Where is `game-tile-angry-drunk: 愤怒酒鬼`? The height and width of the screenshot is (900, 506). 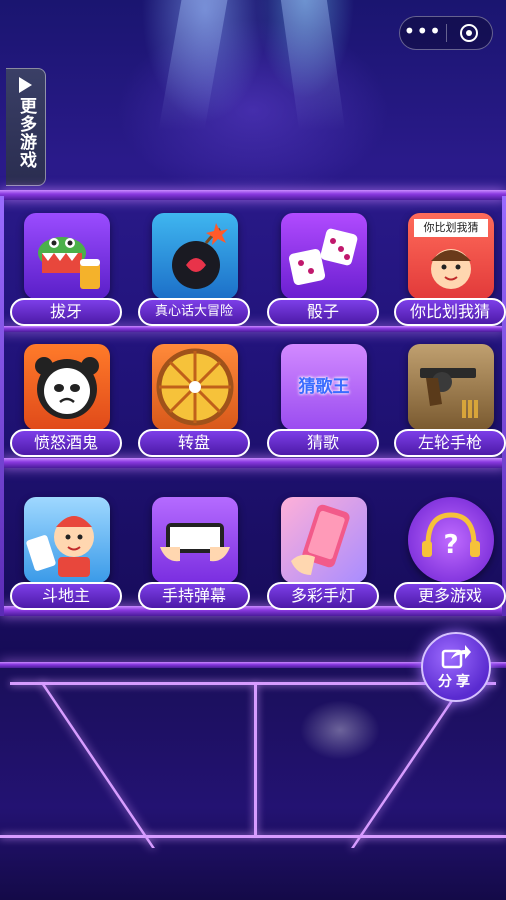
game-tile-angry-drunk: 愤怒酒鬼 is located at coordinates (66, 403).